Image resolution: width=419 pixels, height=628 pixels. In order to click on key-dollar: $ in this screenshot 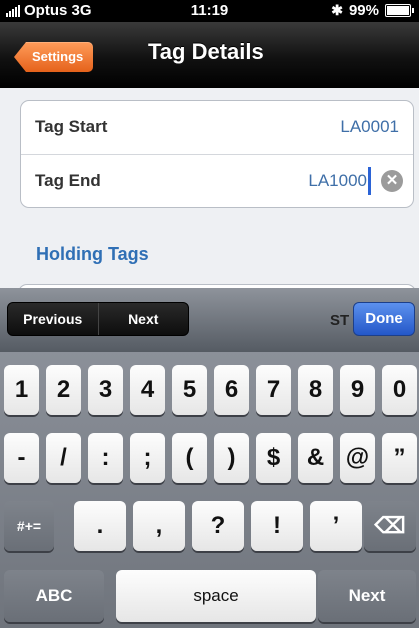, I will do `click(273, 458)`.